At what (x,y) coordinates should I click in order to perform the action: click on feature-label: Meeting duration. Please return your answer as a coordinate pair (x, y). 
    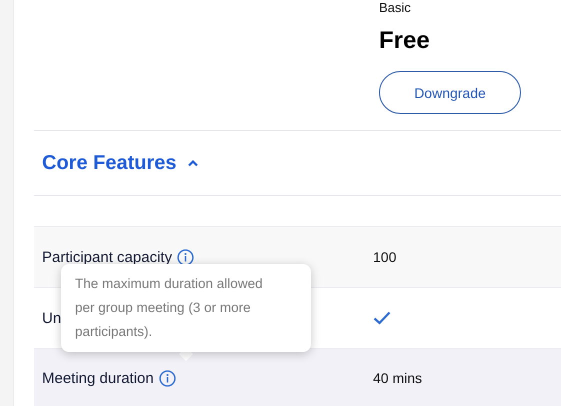
    Looking at the image, I should click on (98, 378).